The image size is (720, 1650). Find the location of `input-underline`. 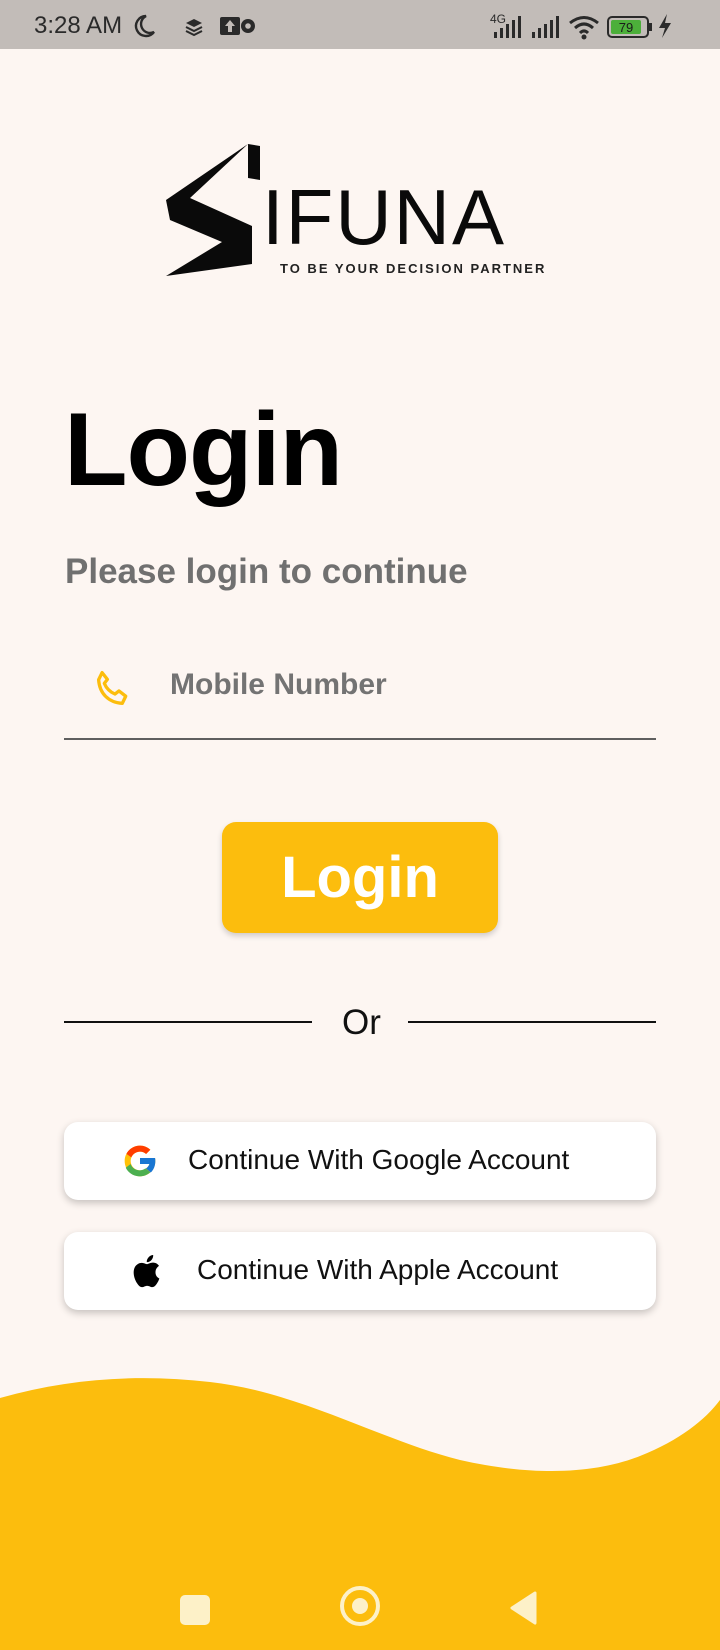

input-underline is located at coordinates (360, 739).